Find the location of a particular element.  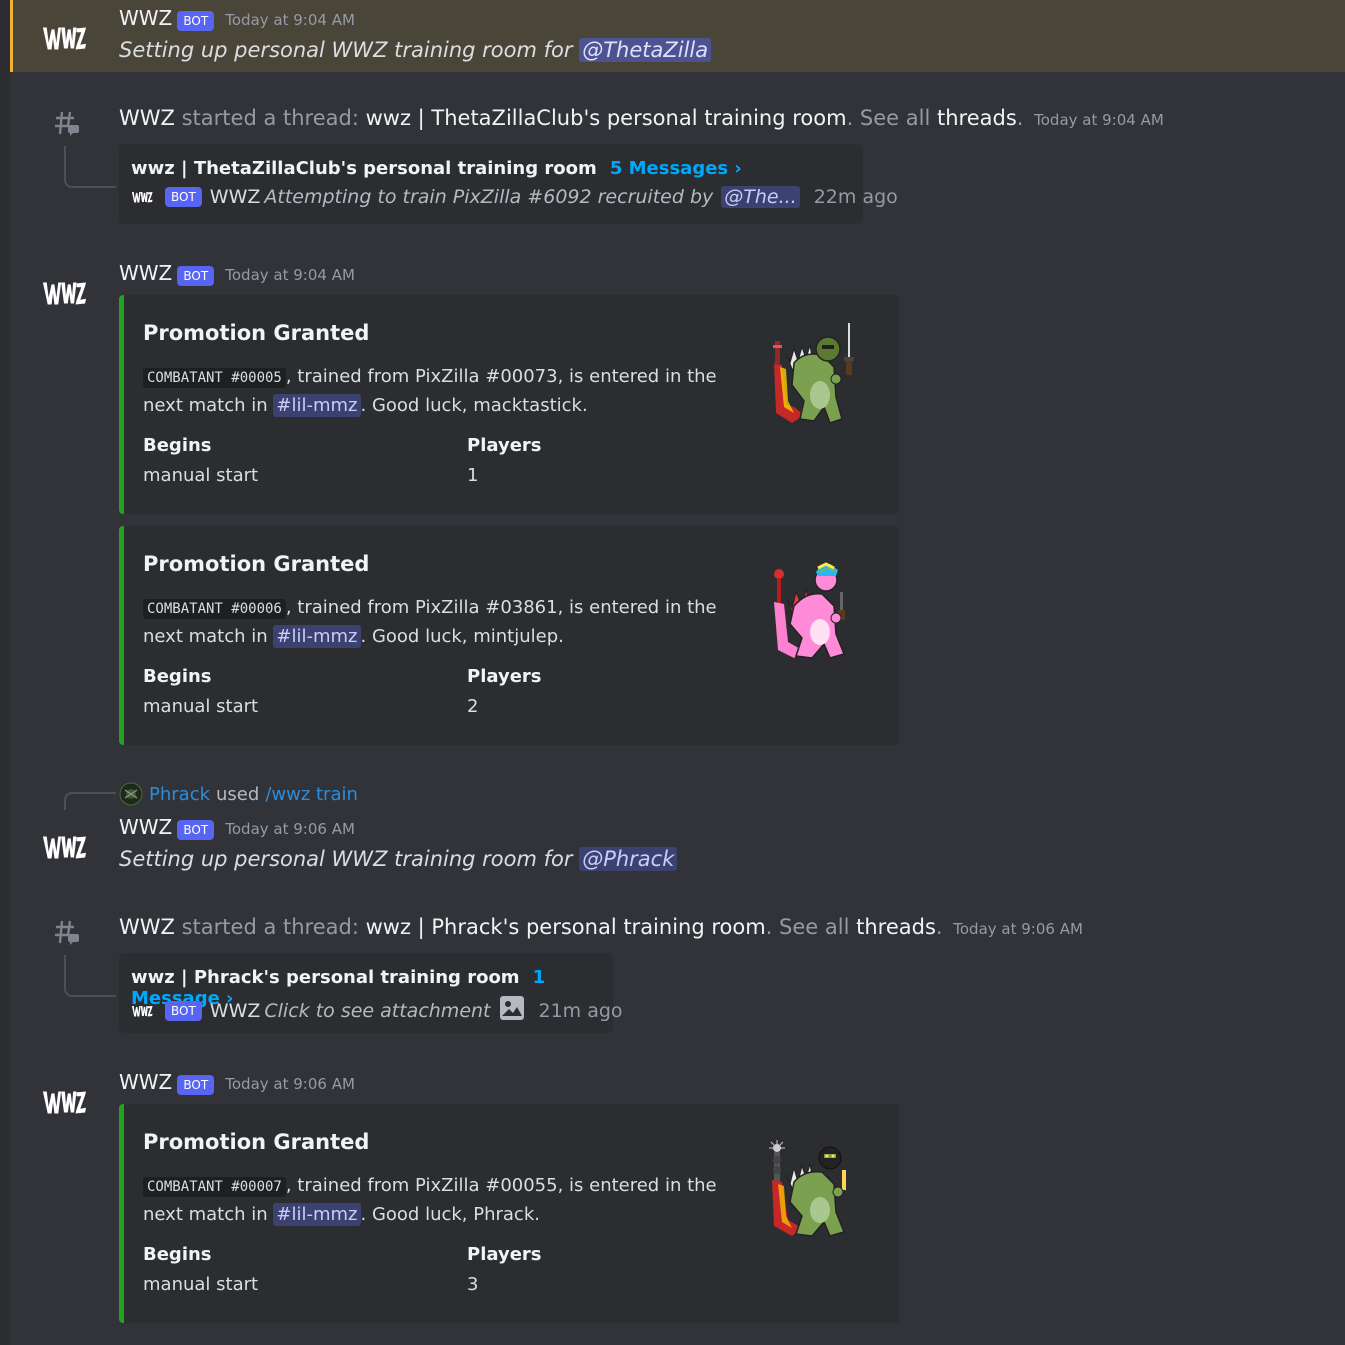

embed-text: . Good luck, macktastick. is located at coordinates (474, 405).